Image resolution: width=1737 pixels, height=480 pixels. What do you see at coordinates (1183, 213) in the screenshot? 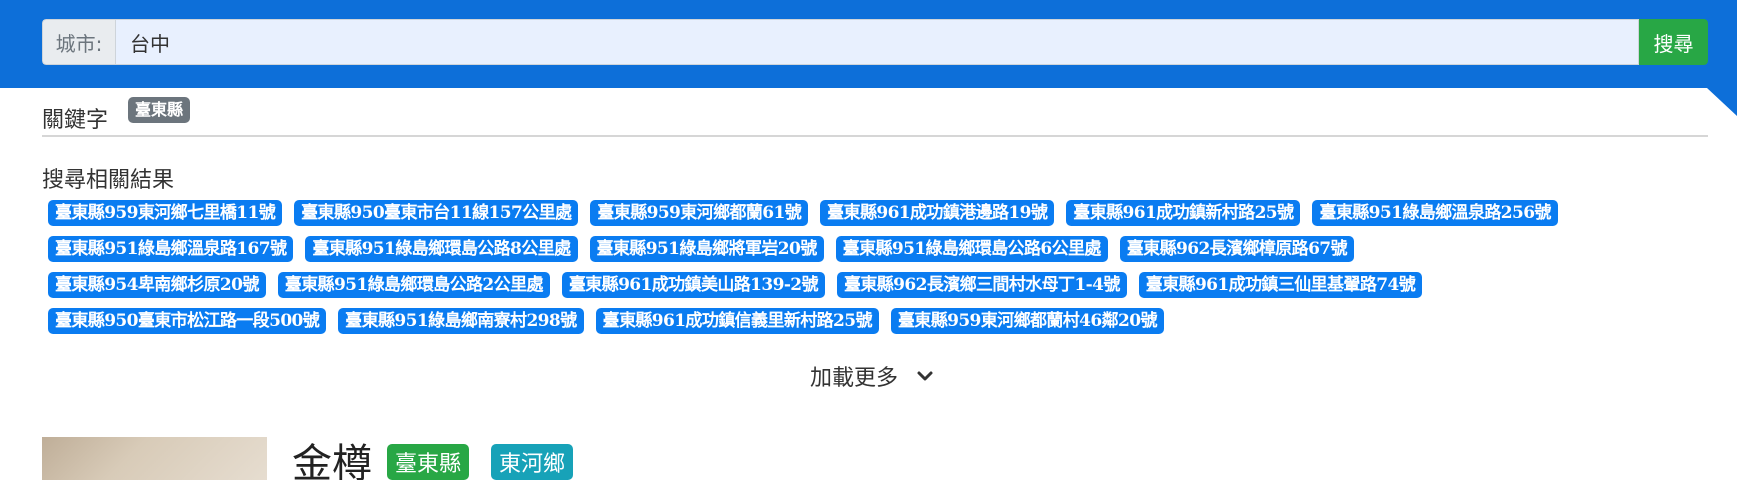
I see `result-tag: 臺東縣961成功鎮新村路25號` at bounding box center [1183, 213].